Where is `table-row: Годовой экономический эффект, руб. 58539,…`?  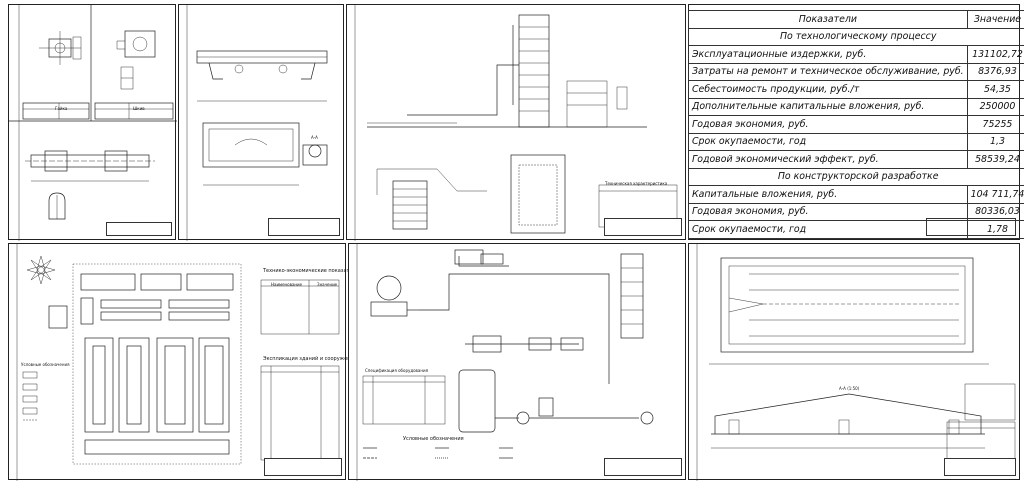 table-row: Годовой экономический эффект, руб. 58539,… is located at coordinates (856, 159).